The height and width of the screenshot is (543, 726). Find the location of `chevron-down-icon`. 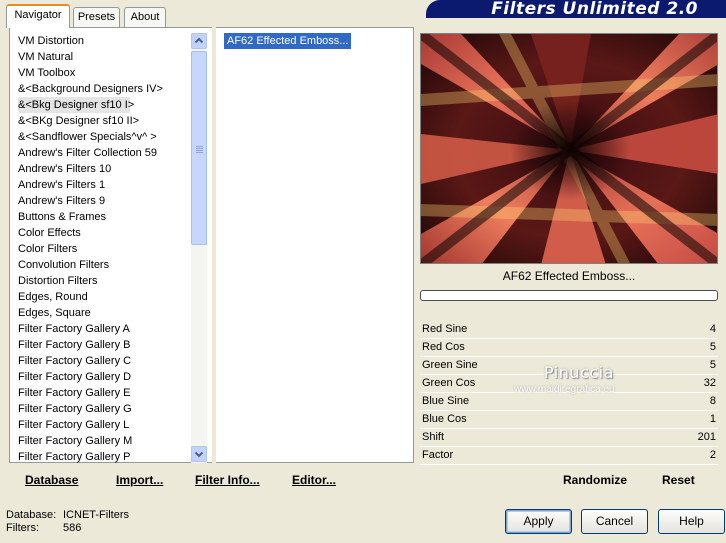

chevron-down-icon is located at coordinates (199, 454).